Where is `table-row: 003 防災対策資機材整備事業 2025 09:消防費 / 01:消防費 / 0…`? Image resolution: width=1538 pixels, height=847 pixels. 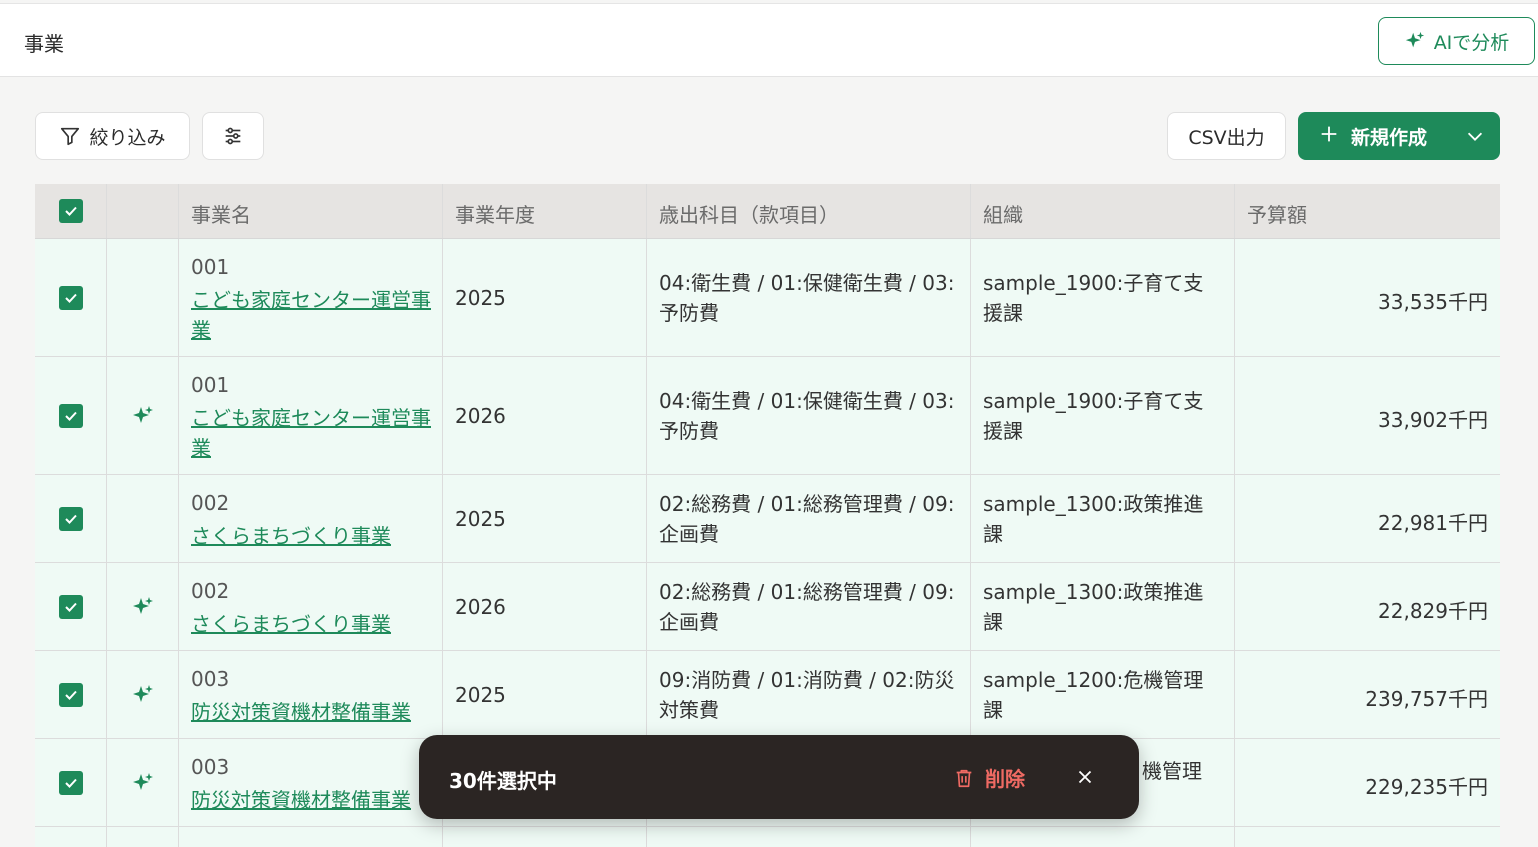 table-row: 003 防災対策資機材整備事業 2025 09:消防費 / 01:消防費 / 0… is located at coordinates (767, 695).